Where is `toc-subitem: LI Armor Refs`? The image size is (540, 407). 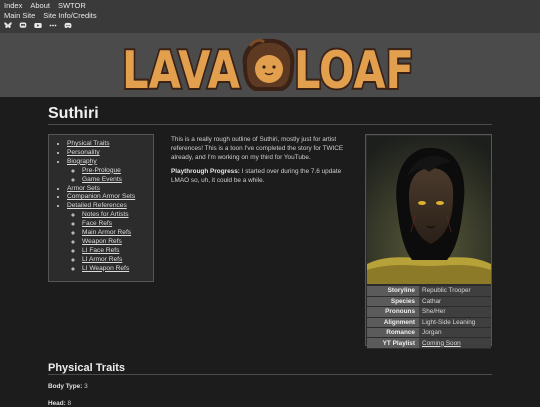 toc-subitem: LI Armor Refs is located at coordinates (115, 260).